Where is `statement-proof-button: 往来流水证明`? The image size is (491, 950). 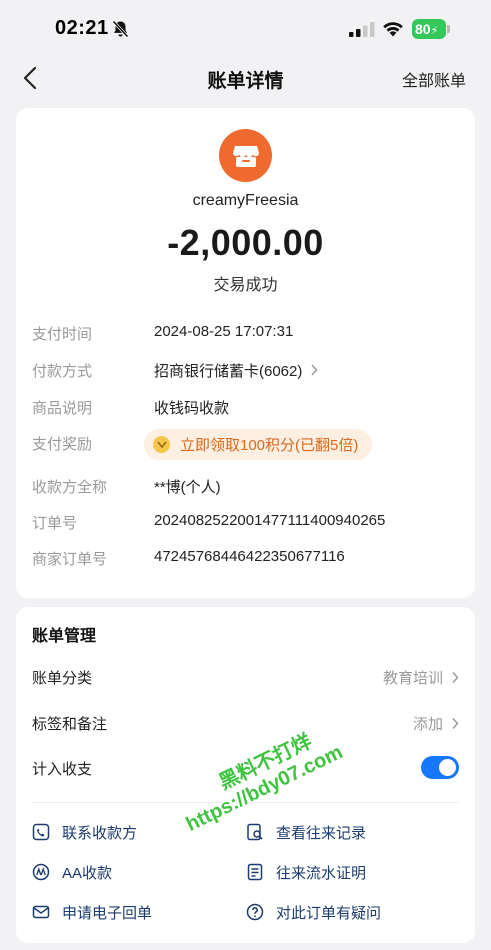
statement-proof-button: 往来流水证明 is located at coordinates (306, 872).